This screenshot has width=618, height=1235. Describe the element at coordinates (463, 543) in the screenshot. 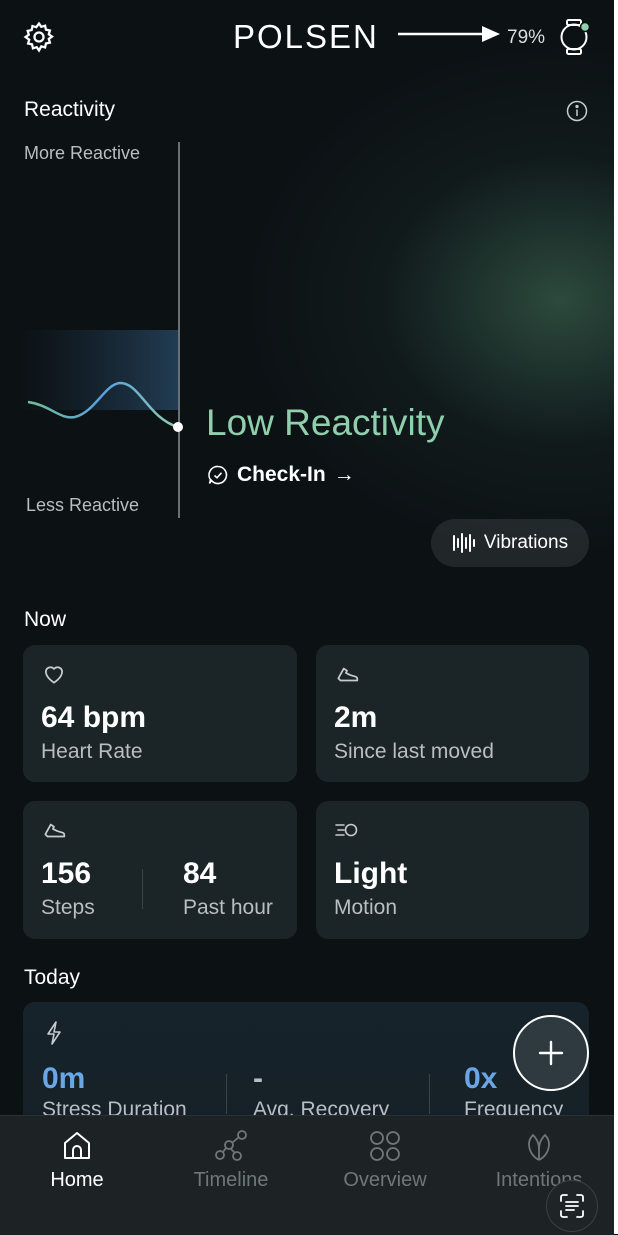

I see `vibration-icon` at that location.